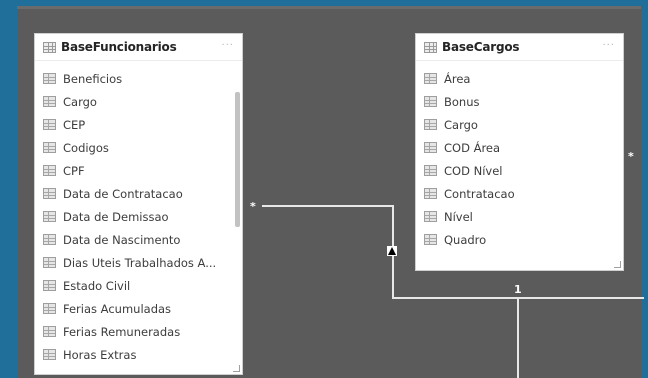 Image resolution: width=648 pixels, height=378 pixels. What do you see at coordinates (519, 101) in the screenshot?
I see `field-item: Bonus` at bounding box center [519, 101].